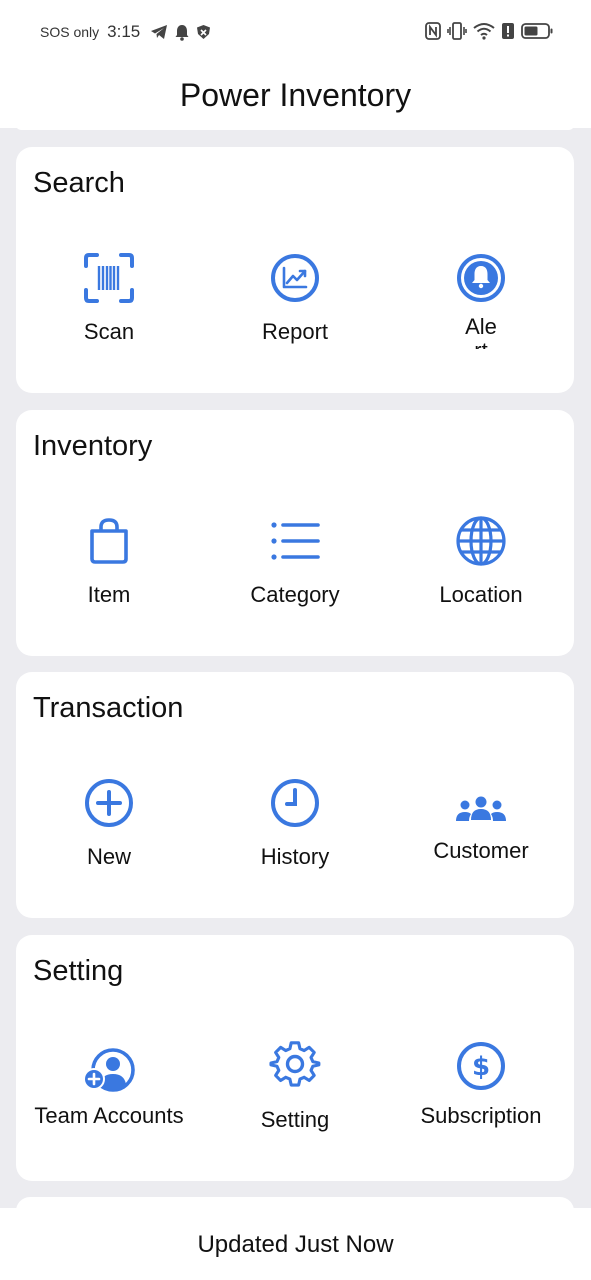 This screenshot has width=591, height=1280. I want to click on report-button: Report, so click(295, 311).